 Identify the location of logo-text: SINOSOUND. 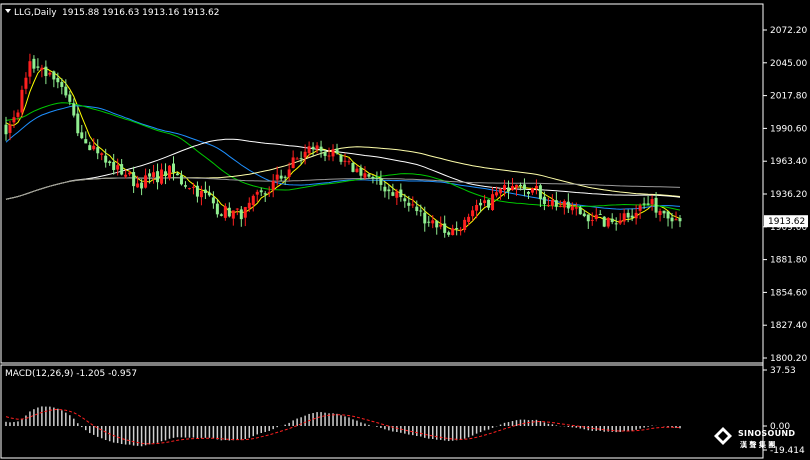
(766, 433).